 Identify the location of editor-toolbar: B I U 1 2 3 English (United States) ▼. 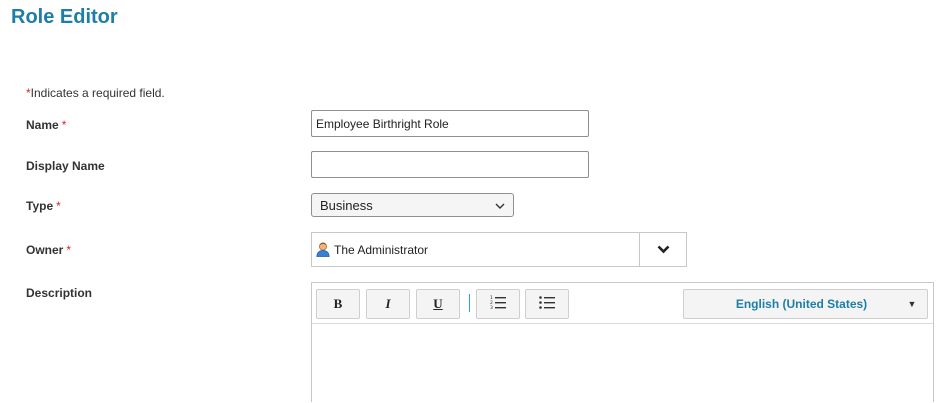
(622, 303).